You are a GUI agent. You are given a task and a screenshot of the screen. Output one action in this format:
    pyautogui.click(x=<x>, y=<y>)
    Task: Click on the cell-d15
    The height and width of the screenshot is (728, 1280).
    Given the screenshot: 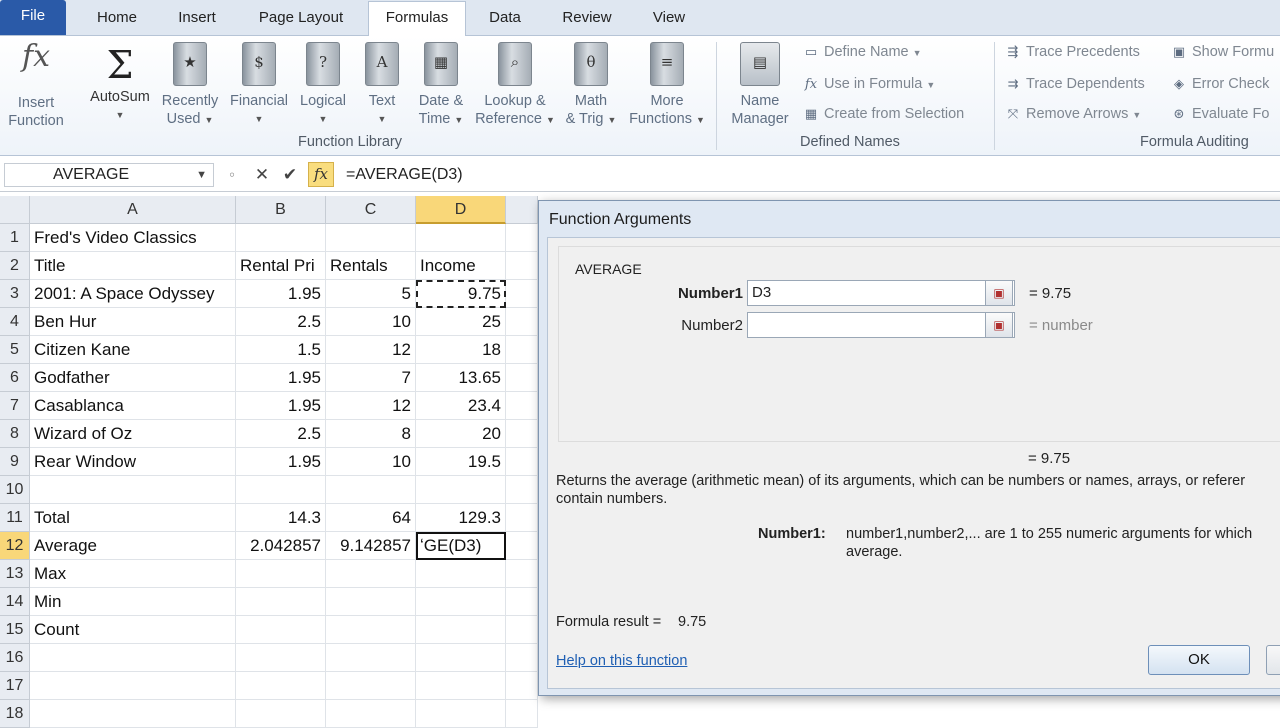 What is the action you would take?
    pyautogui.click(x=461, y=630)
    